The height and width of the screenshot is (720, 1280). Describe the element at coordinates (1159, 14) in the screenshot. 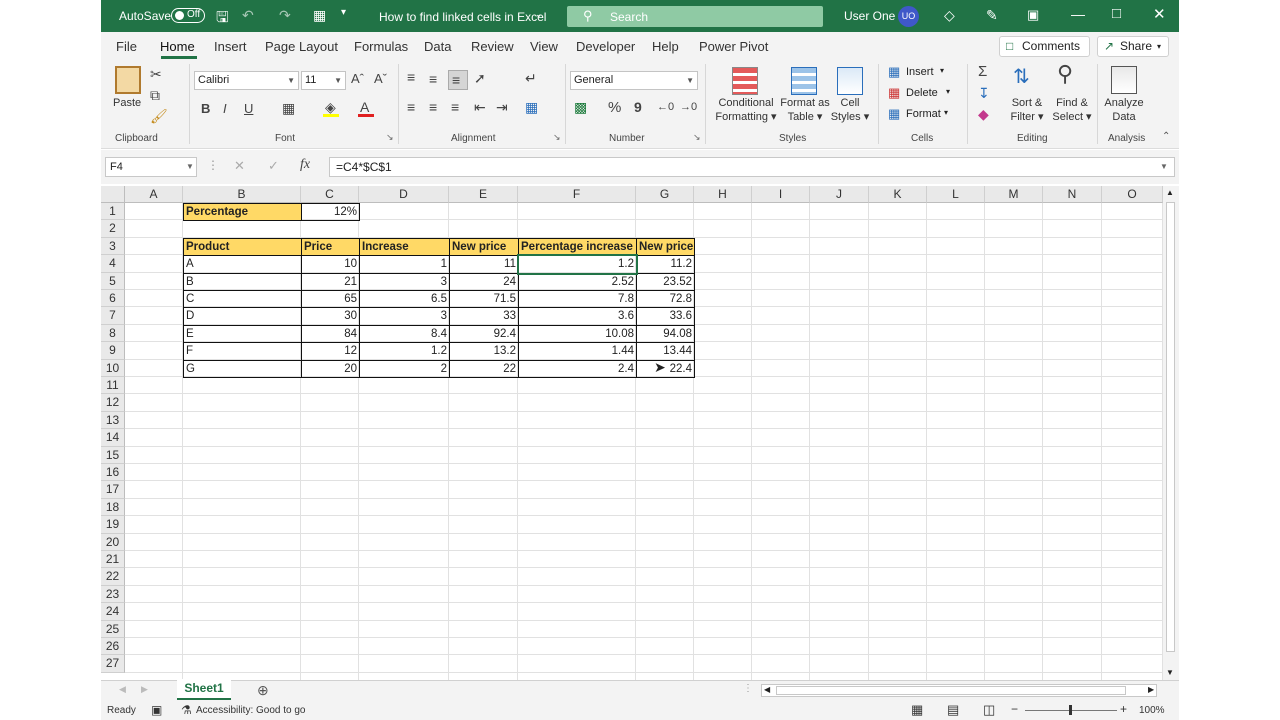

I see `close-icon: ✕` at that location.